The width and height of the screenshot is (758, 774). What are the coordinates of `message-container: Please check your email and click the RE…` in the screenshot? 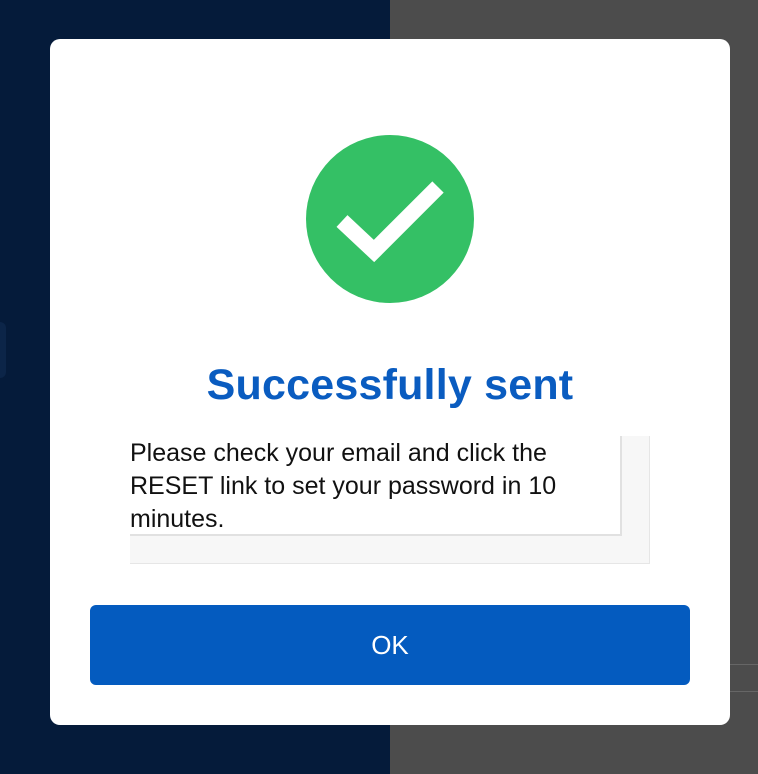 It's located at (390, 500).